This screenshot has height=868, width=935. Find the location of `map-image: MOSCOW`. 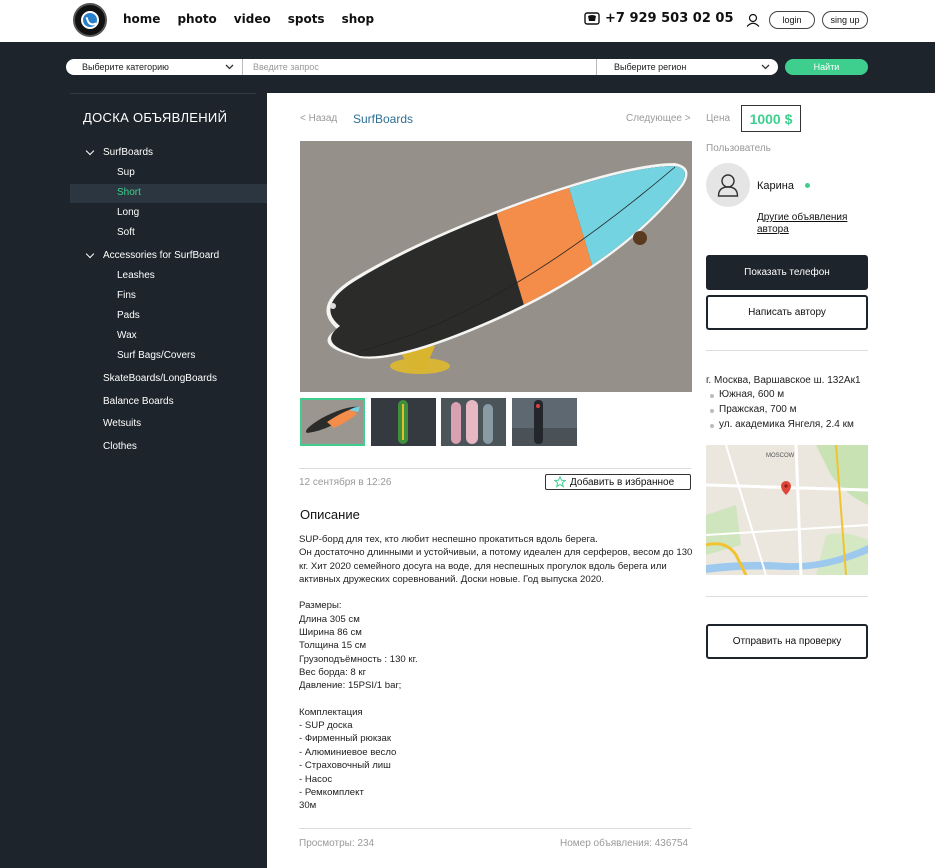

map-image: MOSCOW is located at coordinates (787, 510).